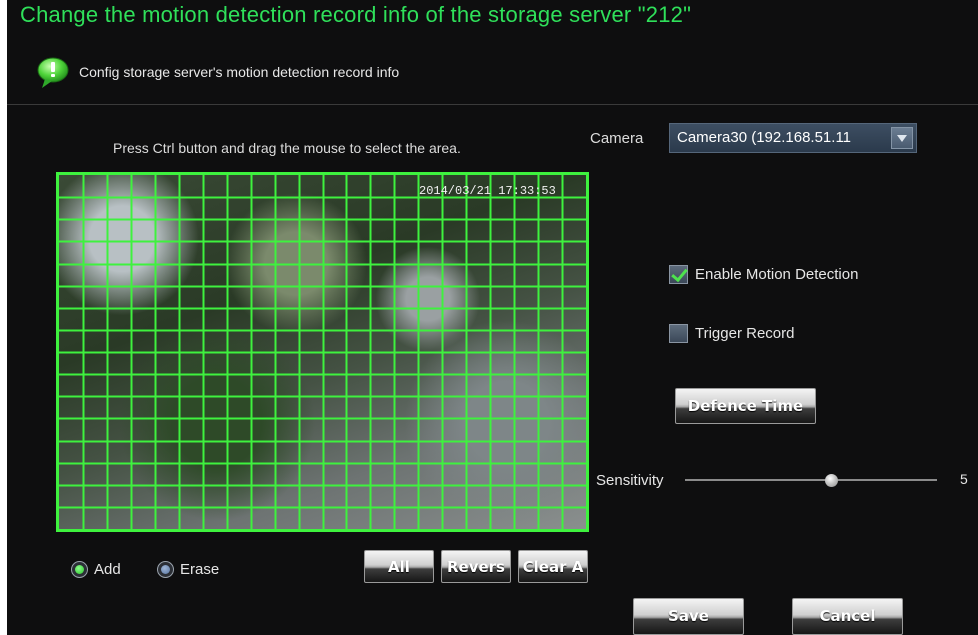 The image size is (978, 635). What do you see at coordinates (492, 104) in the screenshot?
I see `header-divider` at bounding box center [492, 104].